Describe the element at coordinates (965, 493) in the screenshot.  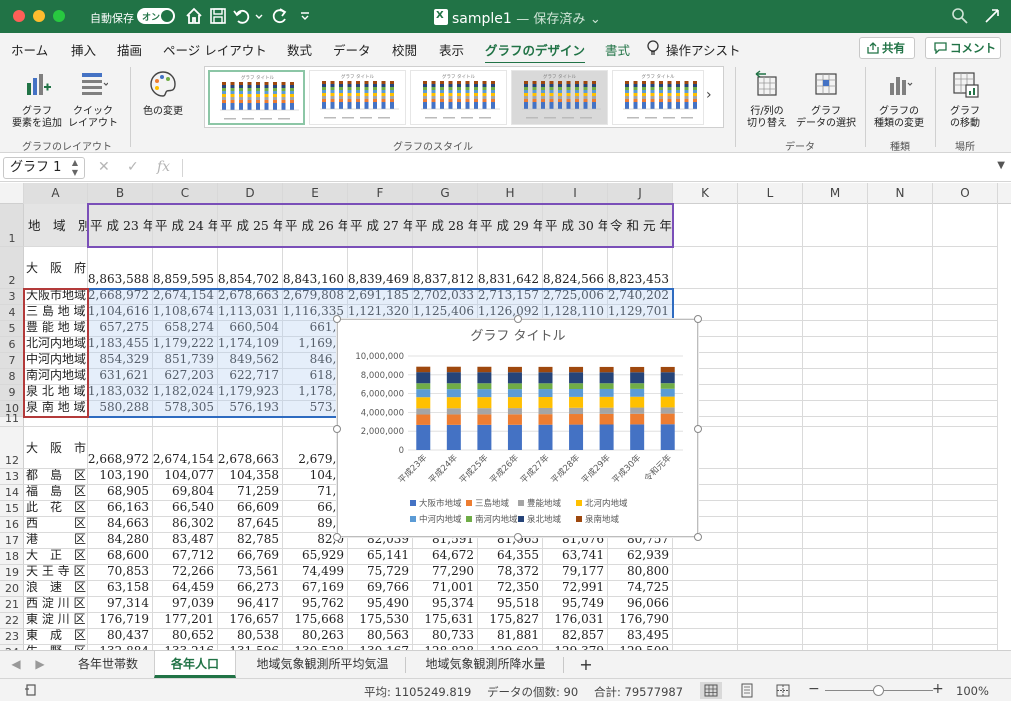
I see `cell-o14` at that location.